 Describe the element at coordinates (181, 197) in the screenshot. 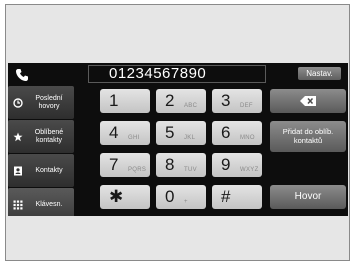

I see `key-0: 0 +` at that location.